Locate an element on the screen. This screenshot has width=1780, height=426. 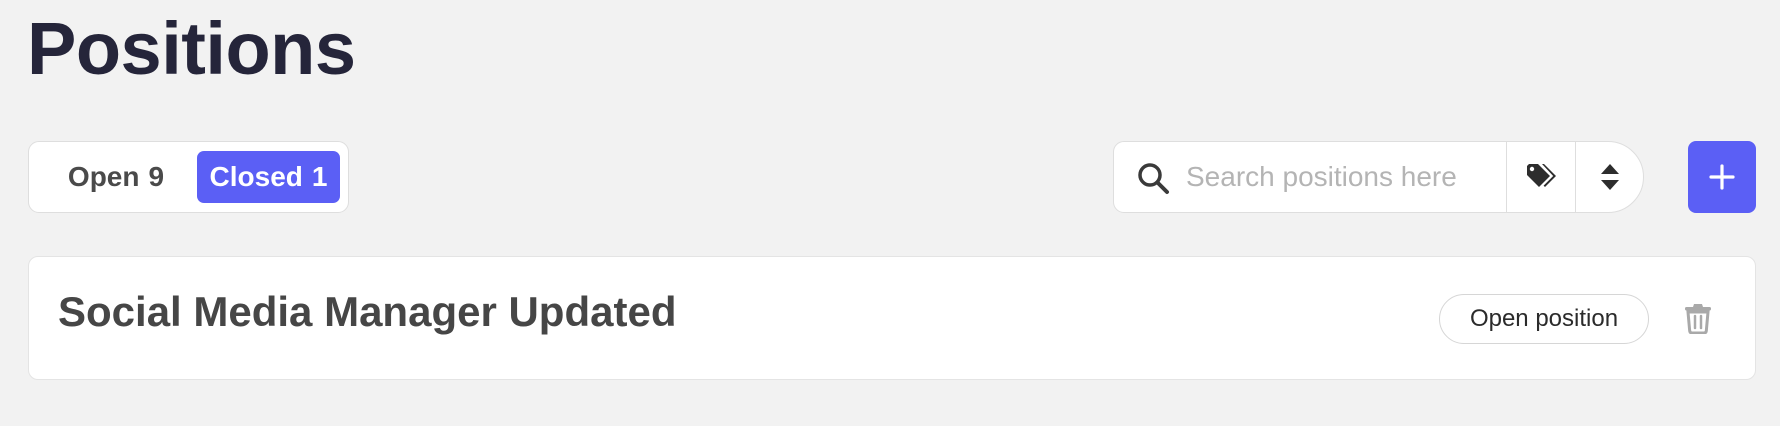
closed-filter-button: Closed 1 is located at coordinates (268, 177).